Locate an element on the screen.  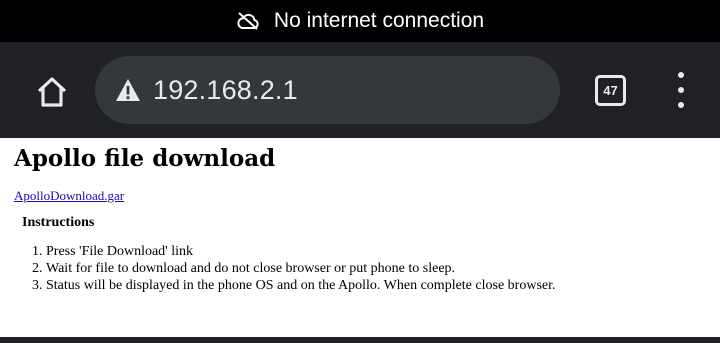
file-download-link: ApolloDownload.gar is located at coordinates (69, 196).